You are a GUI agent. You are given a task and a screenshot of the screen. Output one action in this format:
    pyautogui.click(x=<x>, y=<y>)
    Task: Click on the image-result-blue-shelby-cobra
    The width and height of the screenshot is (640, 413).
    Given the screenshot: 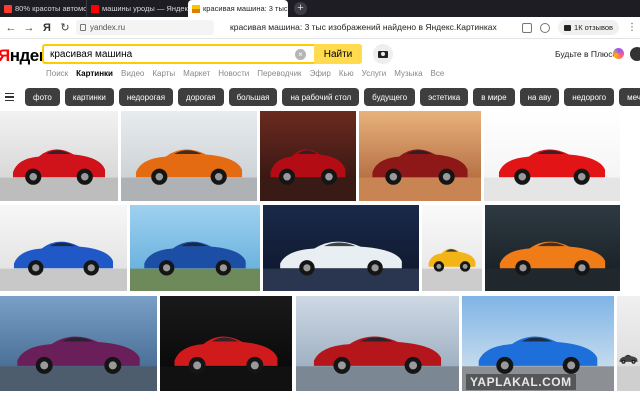 What is the action you would take?
    pyautogui.click(x=195, y=248)
    